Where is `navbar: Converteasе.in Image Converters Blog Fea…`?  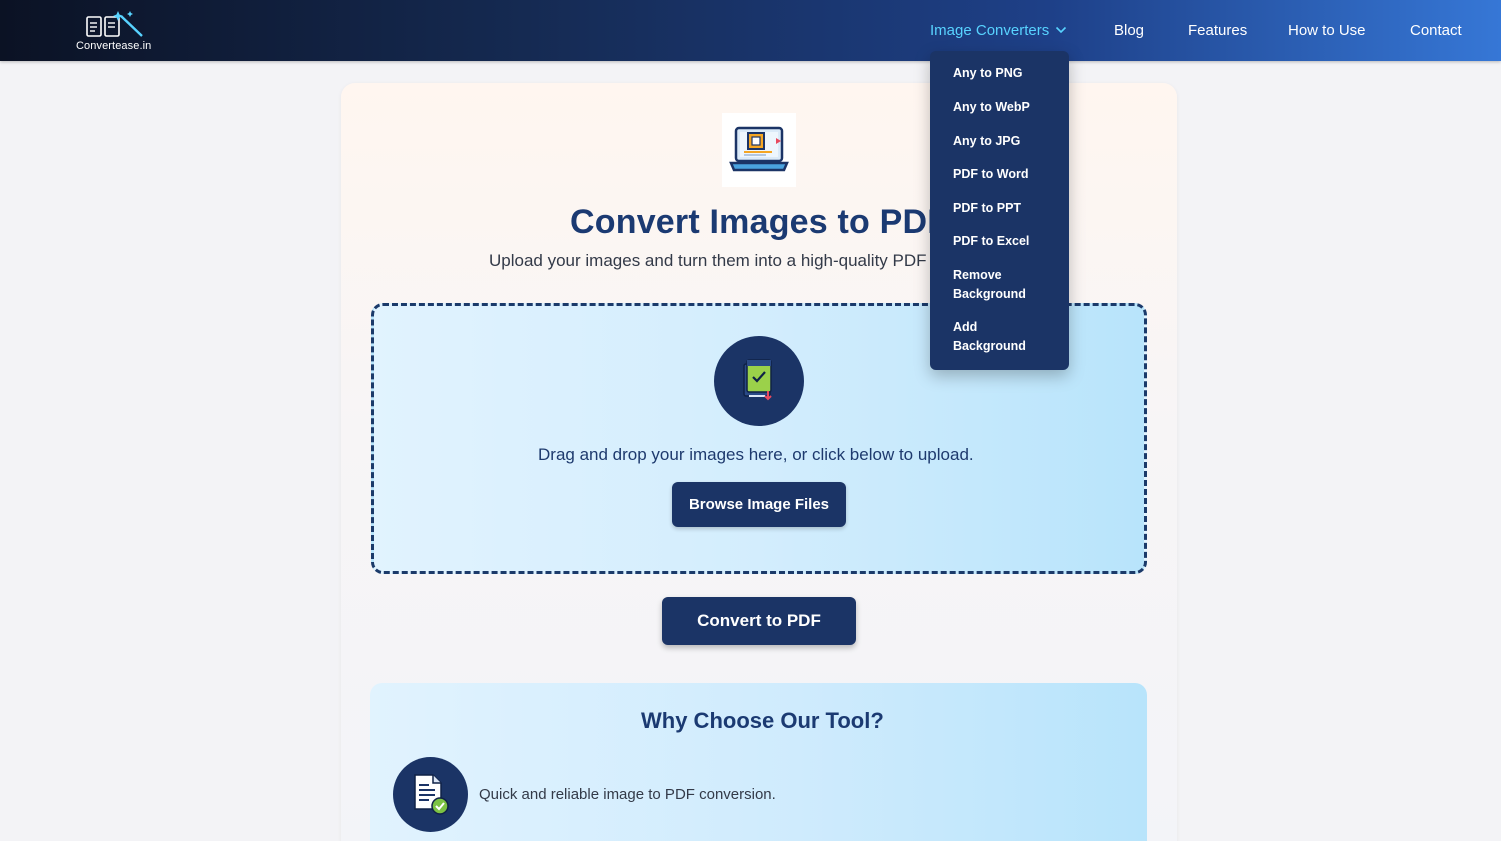
navbar: Converteasе.in Image Converters Blog Fea… is located at coordinates (750, 30).